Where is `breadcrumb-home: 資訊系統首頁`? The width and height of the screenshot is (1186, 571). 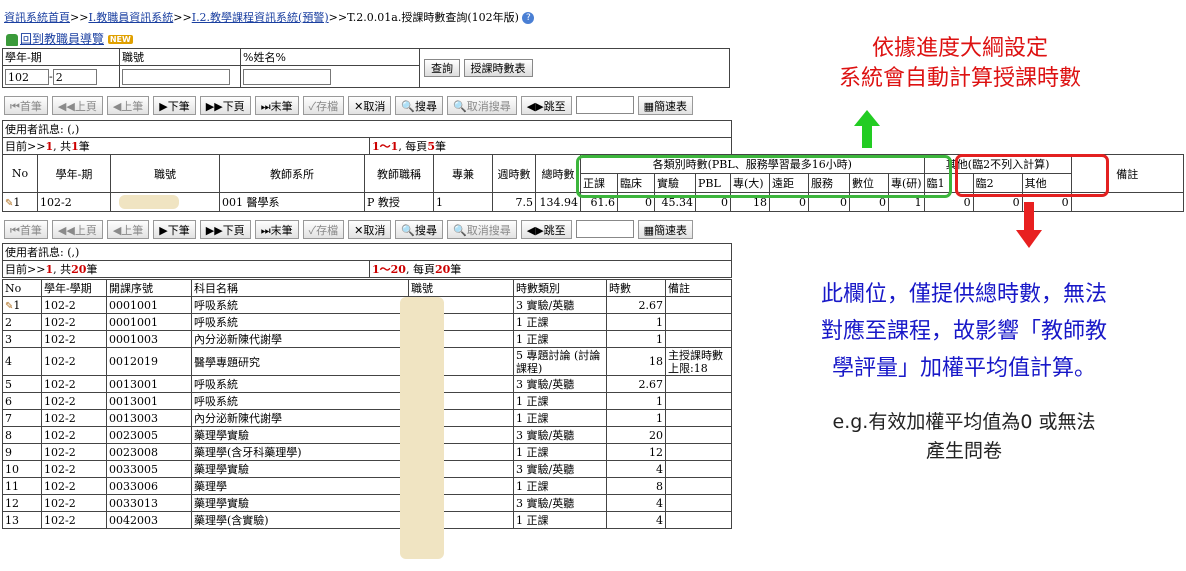
breadcrumb-home: 資訊系統首頁 is located at coordinates (37, 17).